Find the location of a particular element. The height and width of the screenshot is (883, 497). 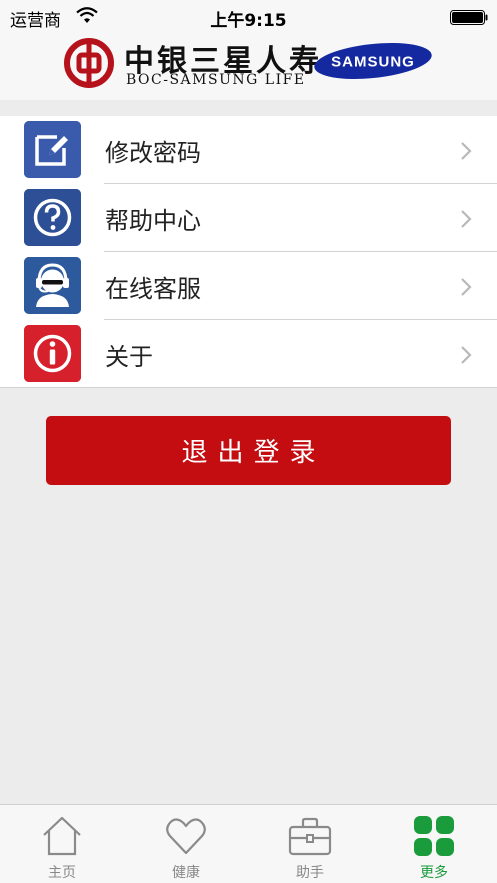

samsung-logo-icon: SAMSUNG is located at coordinates (373, 61).